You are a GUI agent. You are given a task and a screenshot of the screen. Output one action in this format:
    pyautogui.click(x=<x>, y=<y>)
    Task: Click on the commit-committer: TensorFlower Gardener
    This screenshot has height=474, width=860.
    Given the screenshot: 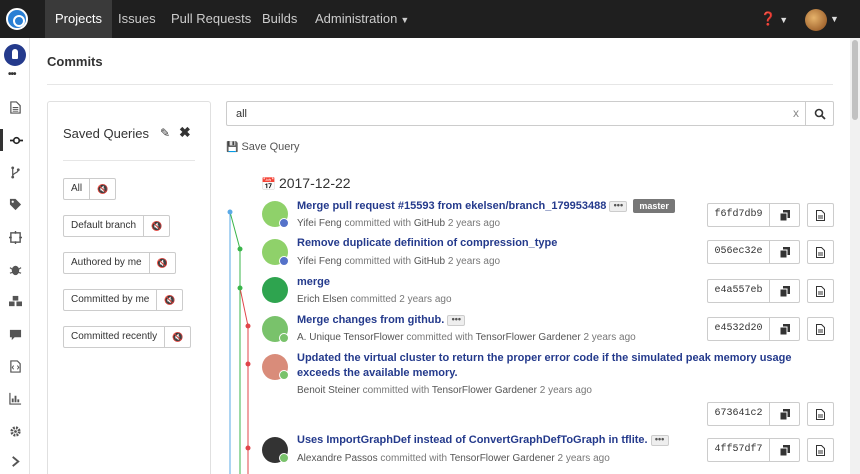 What is the action you would take?
    pyautogui.click(x=484, y=390)
    